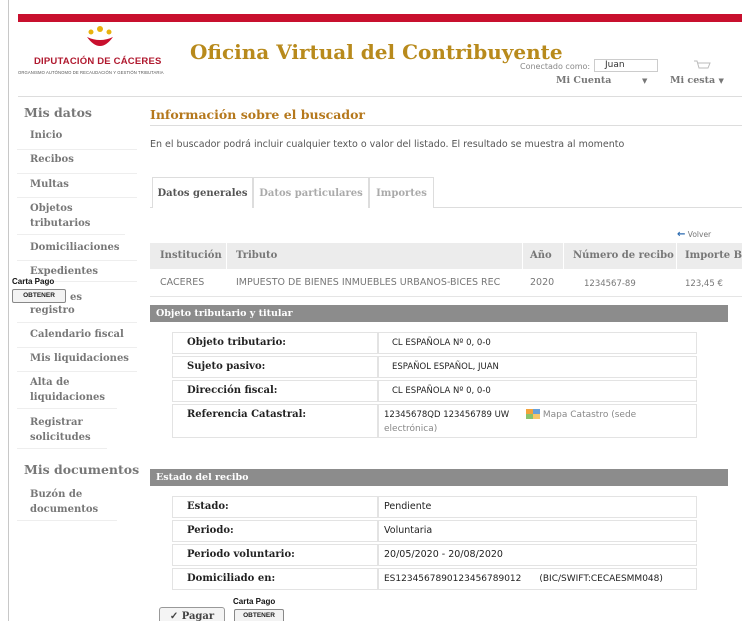  What do you see at coordinates (532, 413) in the screenshot?
I see `map-icon` at bounding box center [532, 413].